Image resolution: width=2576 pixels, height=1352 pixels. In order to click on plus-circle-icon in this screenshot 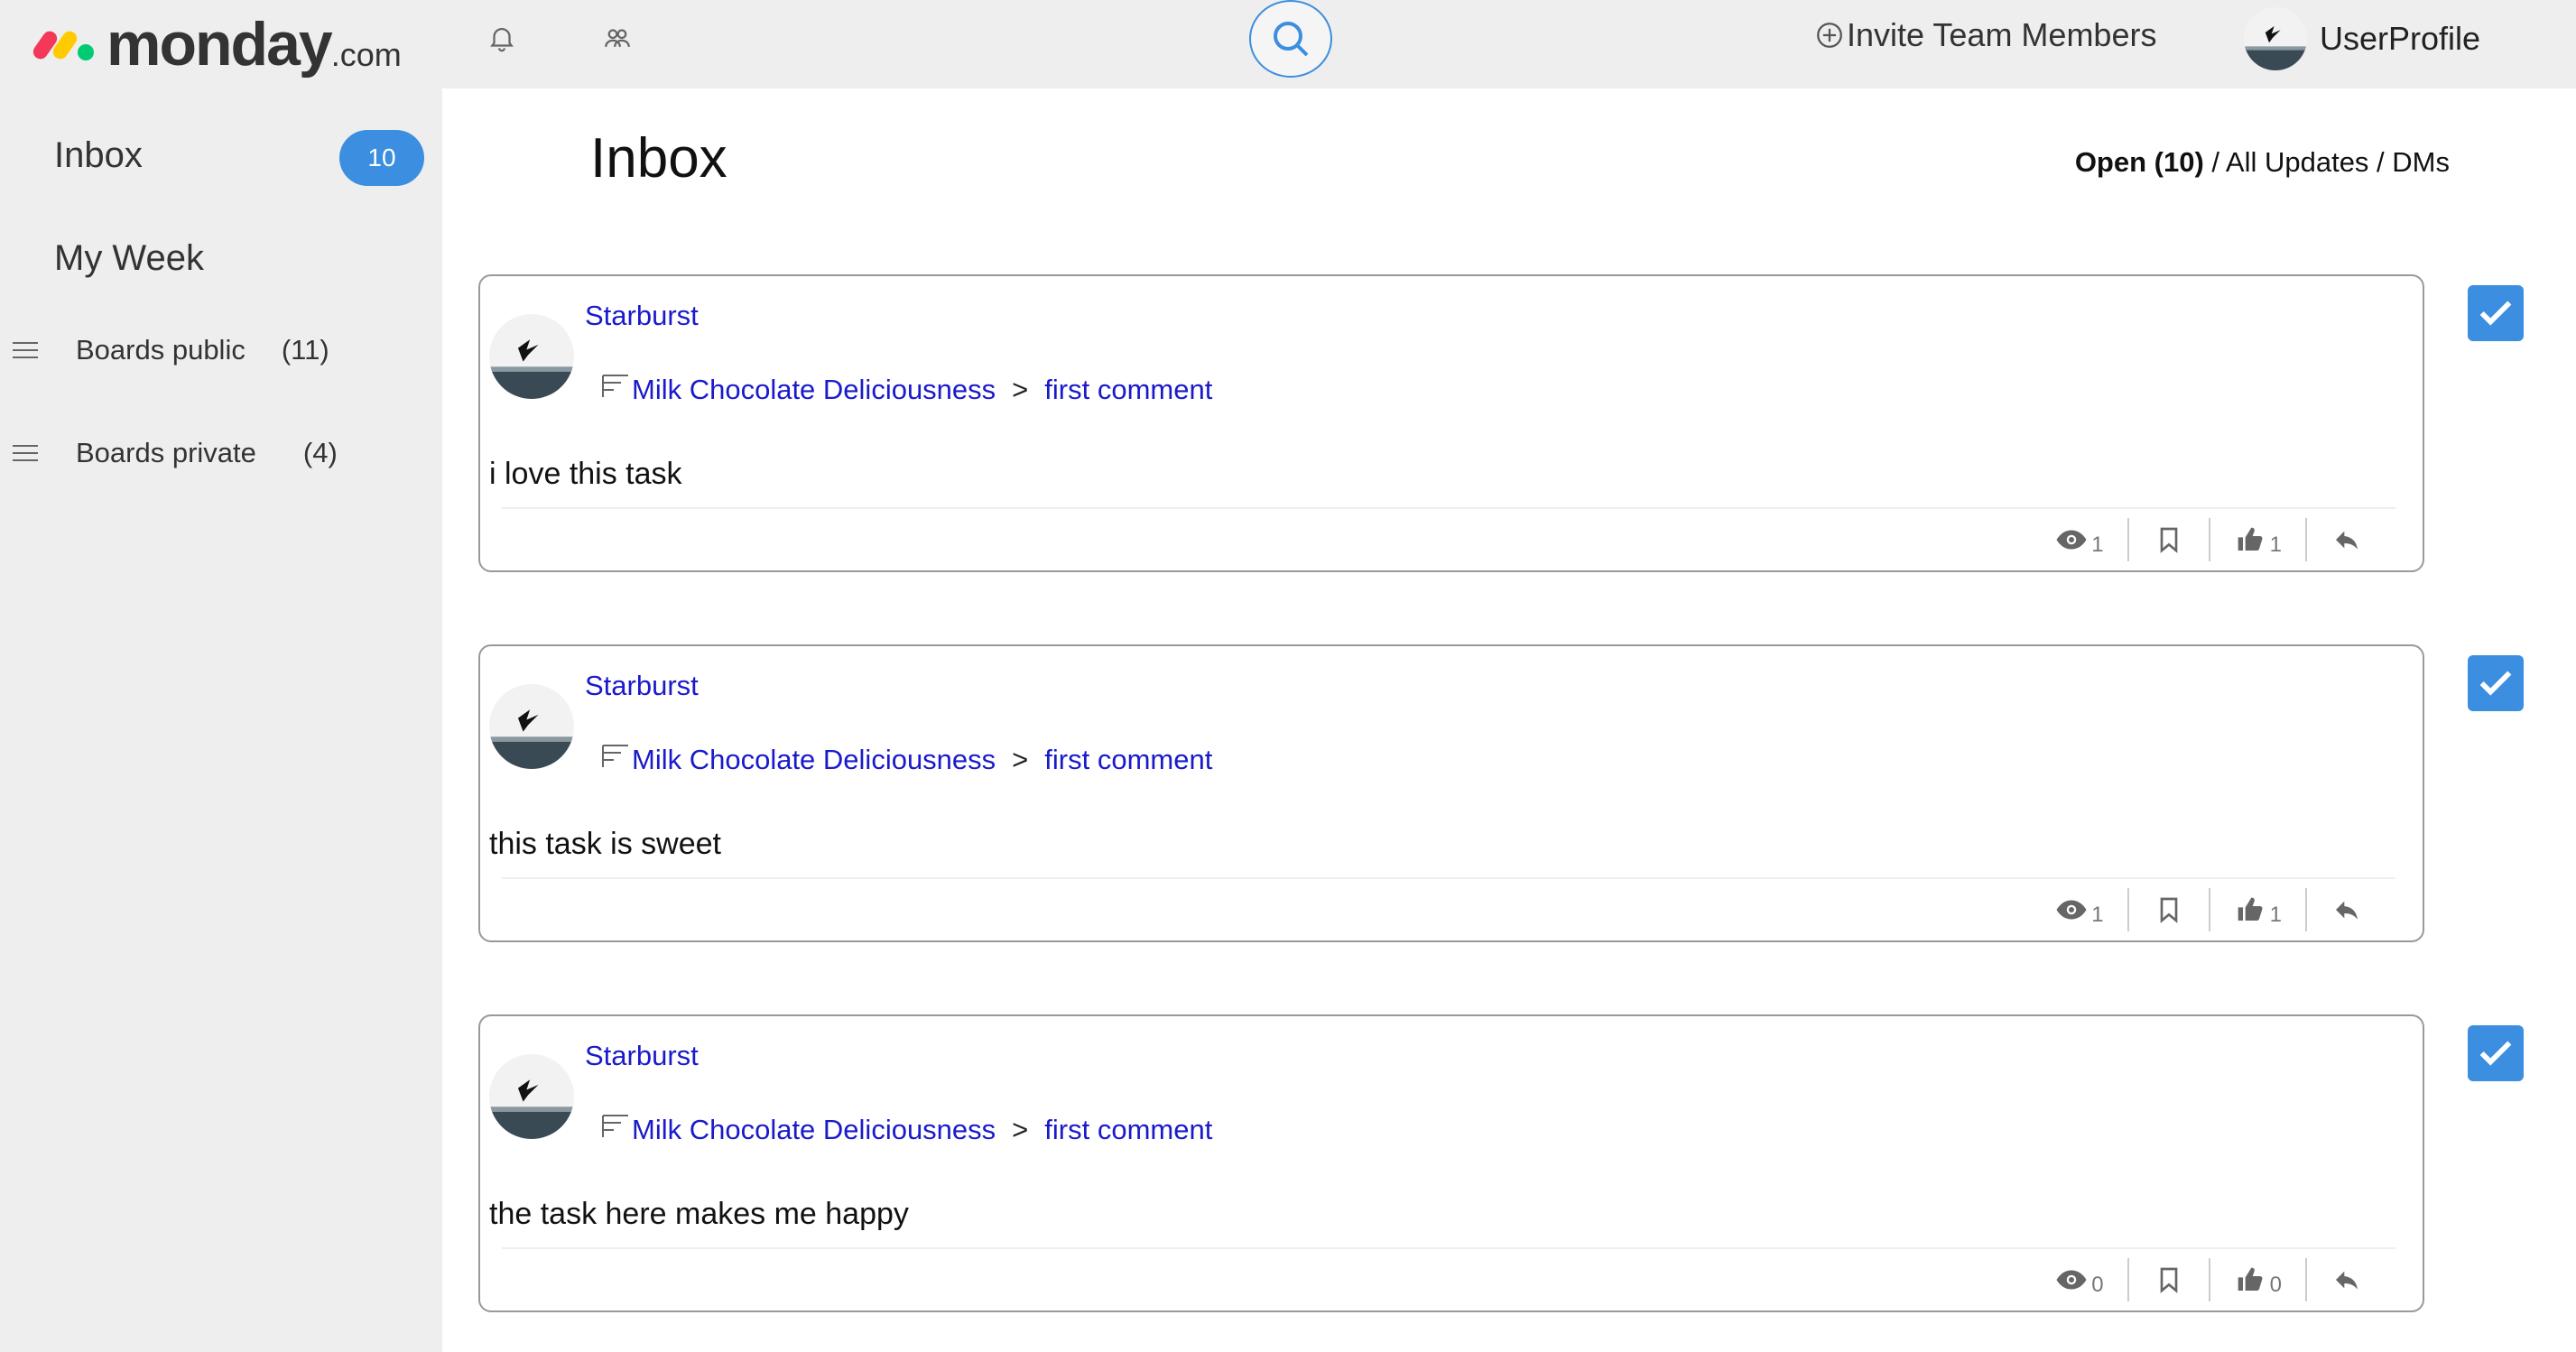, I will do `click(1829, 35)`.